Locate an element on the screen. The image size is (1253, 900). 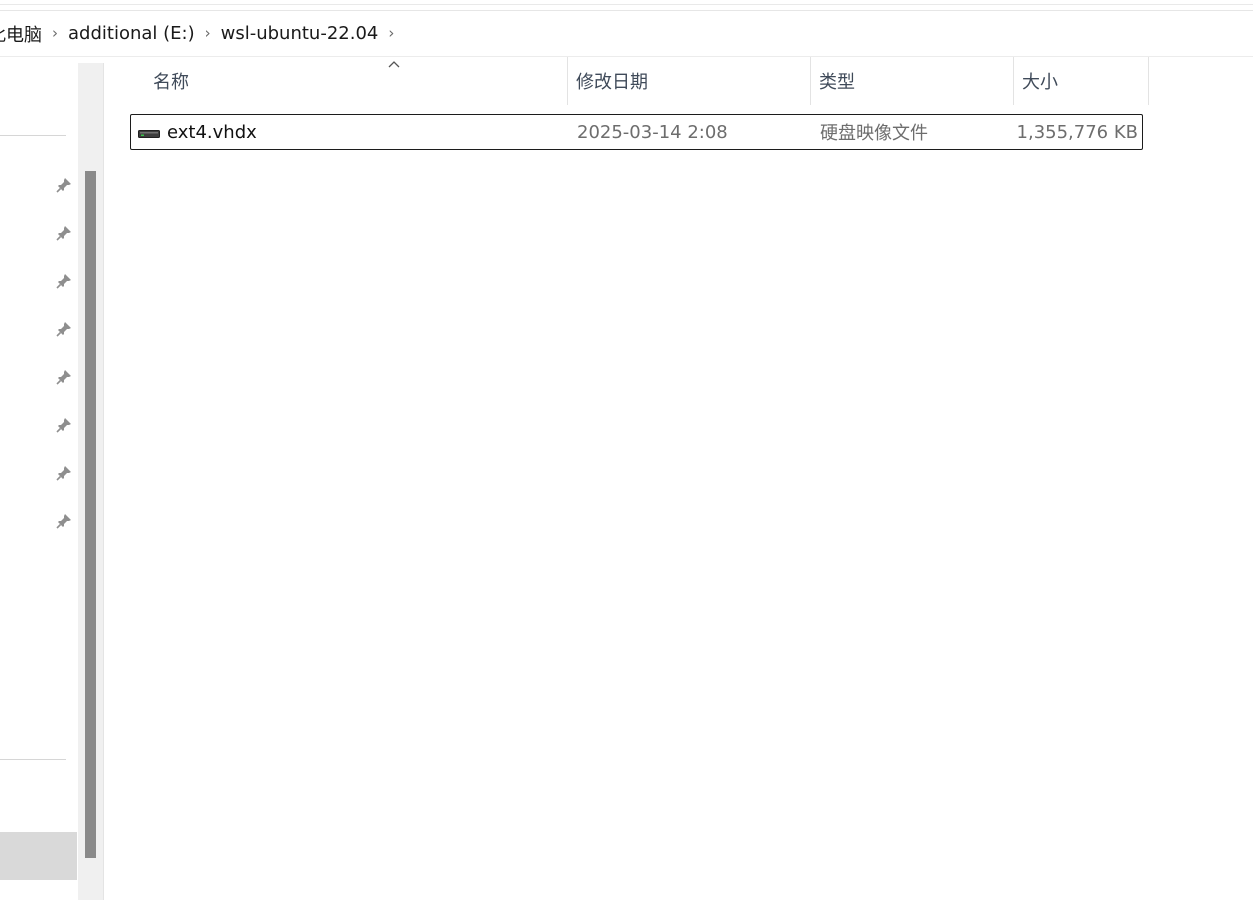
column-header-name-label: 名称 is located at coordinates (171, 82).